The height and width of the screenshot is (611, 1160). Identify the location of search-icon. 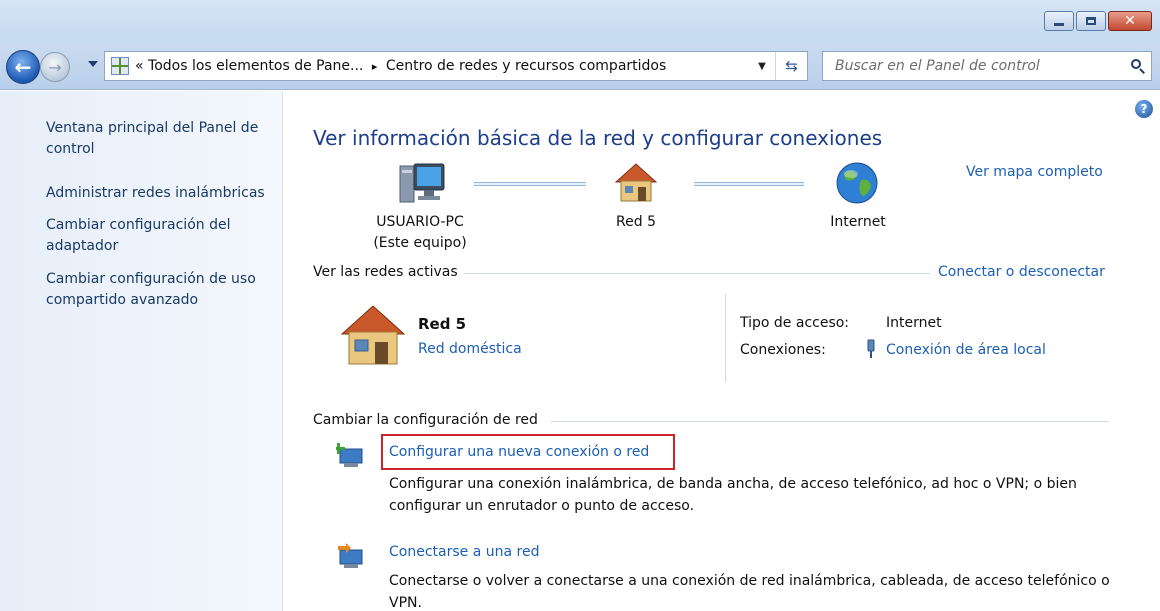
(1138, 66).